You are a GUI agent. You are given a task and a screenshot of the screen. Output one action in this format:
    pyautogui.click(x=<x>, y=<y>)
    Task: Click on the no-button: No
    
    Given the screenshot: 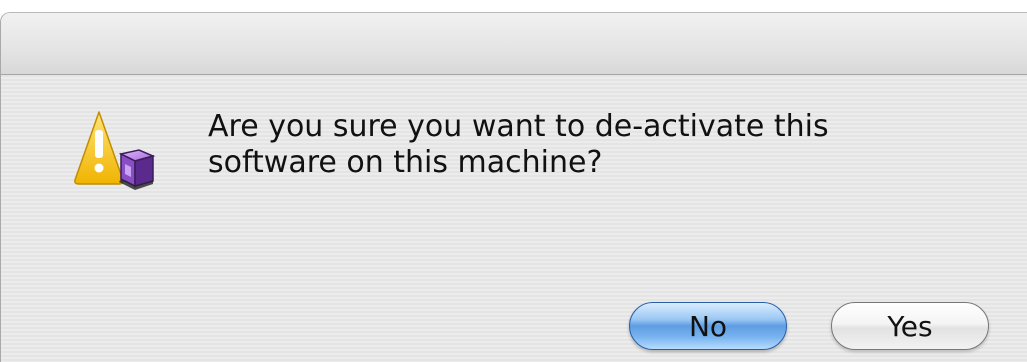 What is the action you would take?
    pyautogui.click(x=708, y=326)
    